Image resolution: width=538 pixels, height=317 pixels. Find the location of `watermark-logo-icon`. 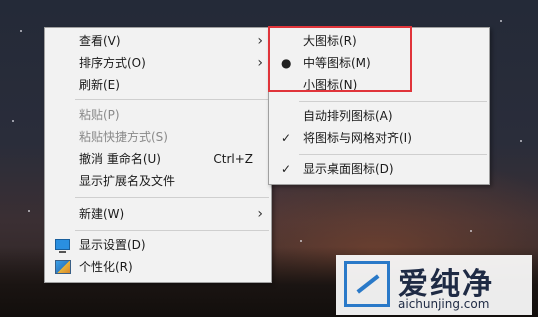

watermark-logo-icon is located at coordinates (367, 284).